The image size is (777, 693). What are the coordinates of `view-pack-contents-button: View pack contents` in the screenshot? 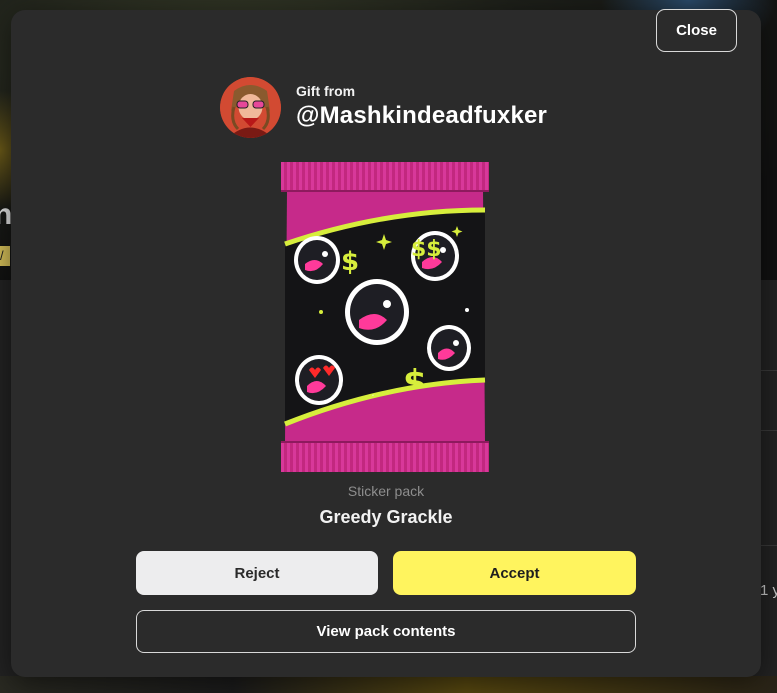 It's located at (386, 631).